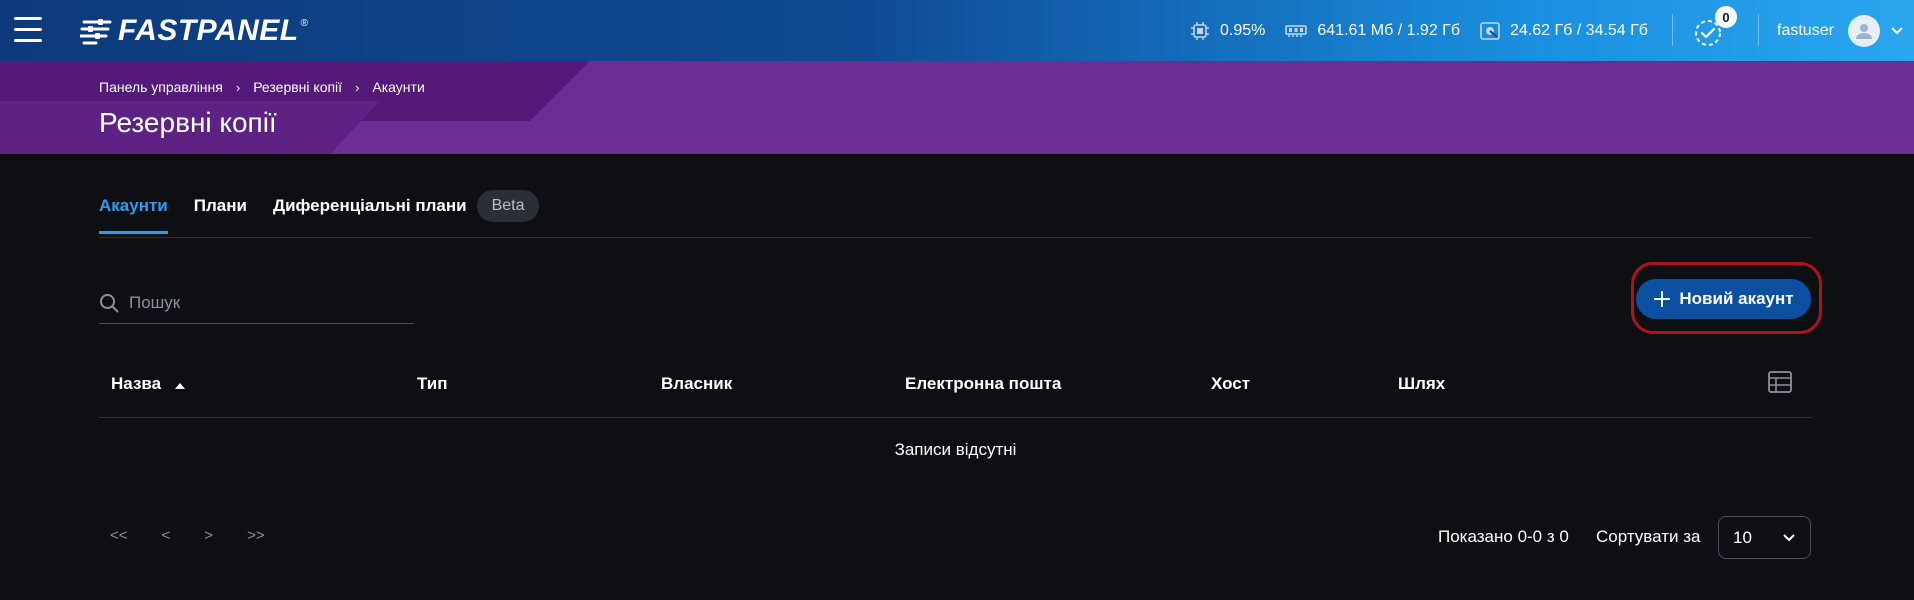 The height and width of the screenshot is (600, 1914). Describe the element at coordinates (1726, 17) in the screenshot. I see `notifications-badge: 0` at that location.